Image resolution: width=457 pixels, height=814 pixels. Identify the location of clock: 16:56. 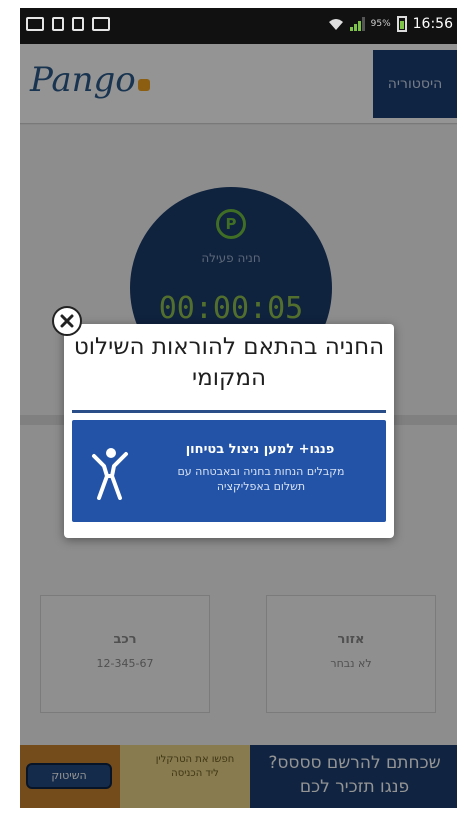
(432, 24).